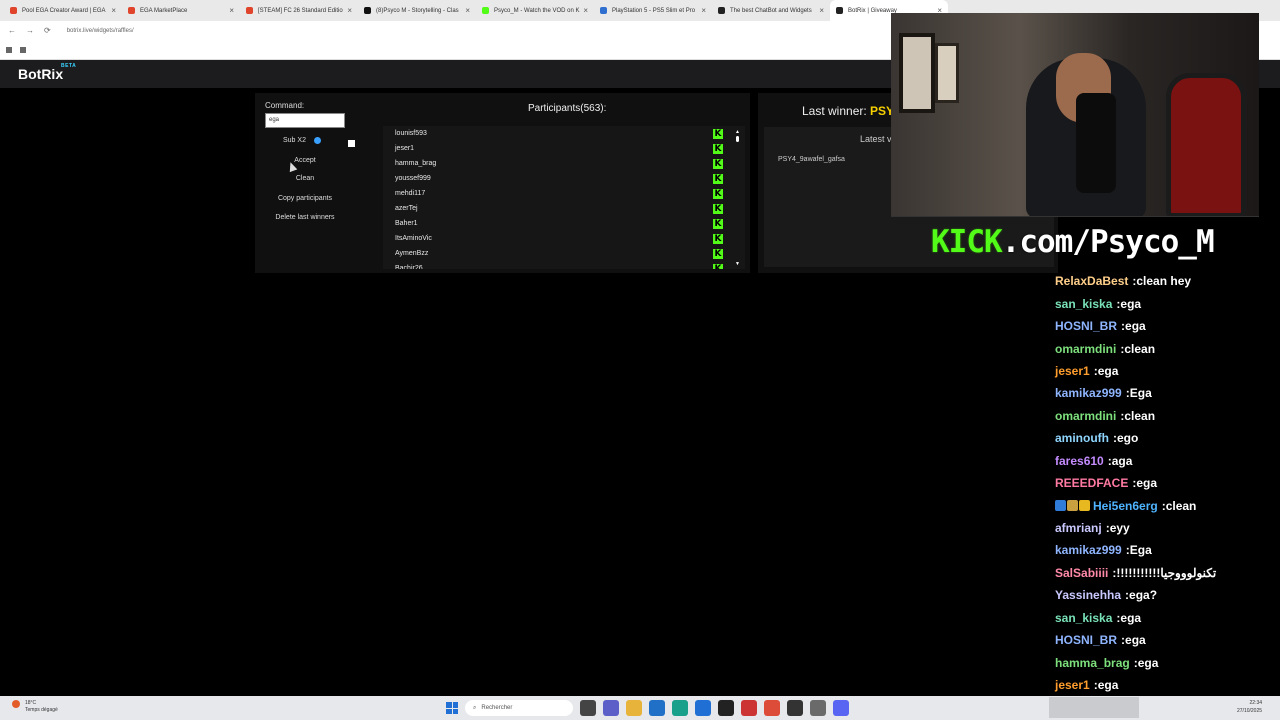 This screenshot has height=720, width=1280. Describe the element at coordinates (69, 66) in the screenshot. I see `beta-badge: BETA` at that location.